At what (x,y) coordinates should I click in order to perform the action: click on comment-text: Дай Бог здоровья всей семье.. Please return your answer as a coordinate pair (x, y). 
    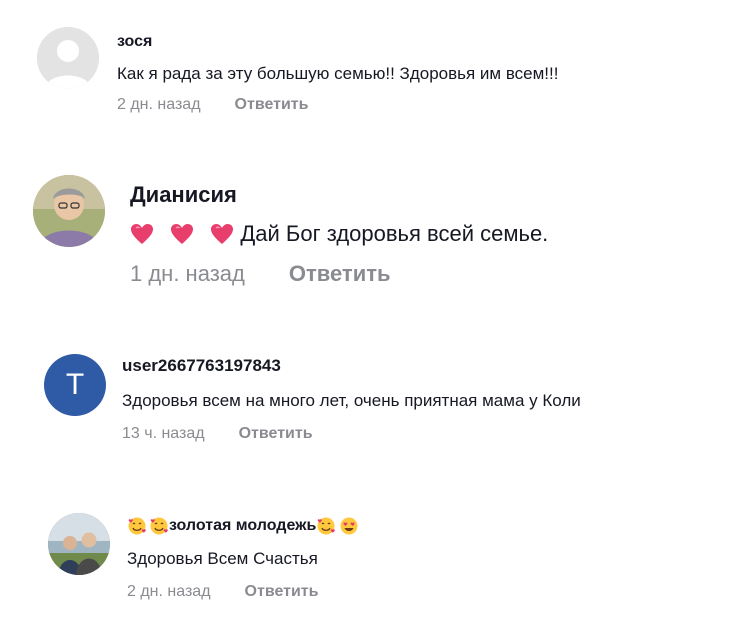
    Looking at the image, I should click on (394, 234).